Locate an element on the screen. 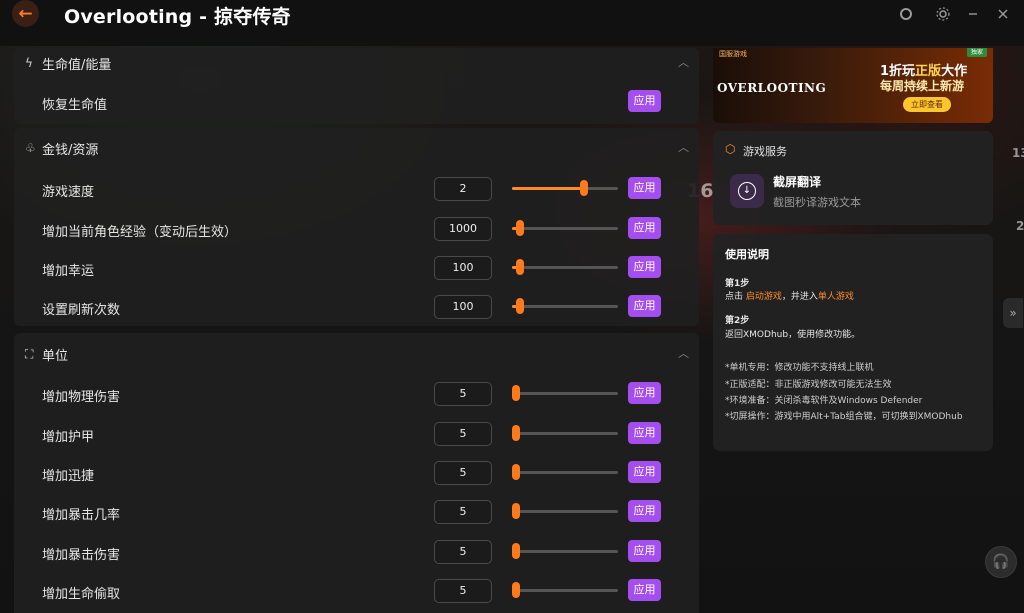 This screenshot has height=613, width=1024. section-title: 单位 is located at coordinates (55, 356).